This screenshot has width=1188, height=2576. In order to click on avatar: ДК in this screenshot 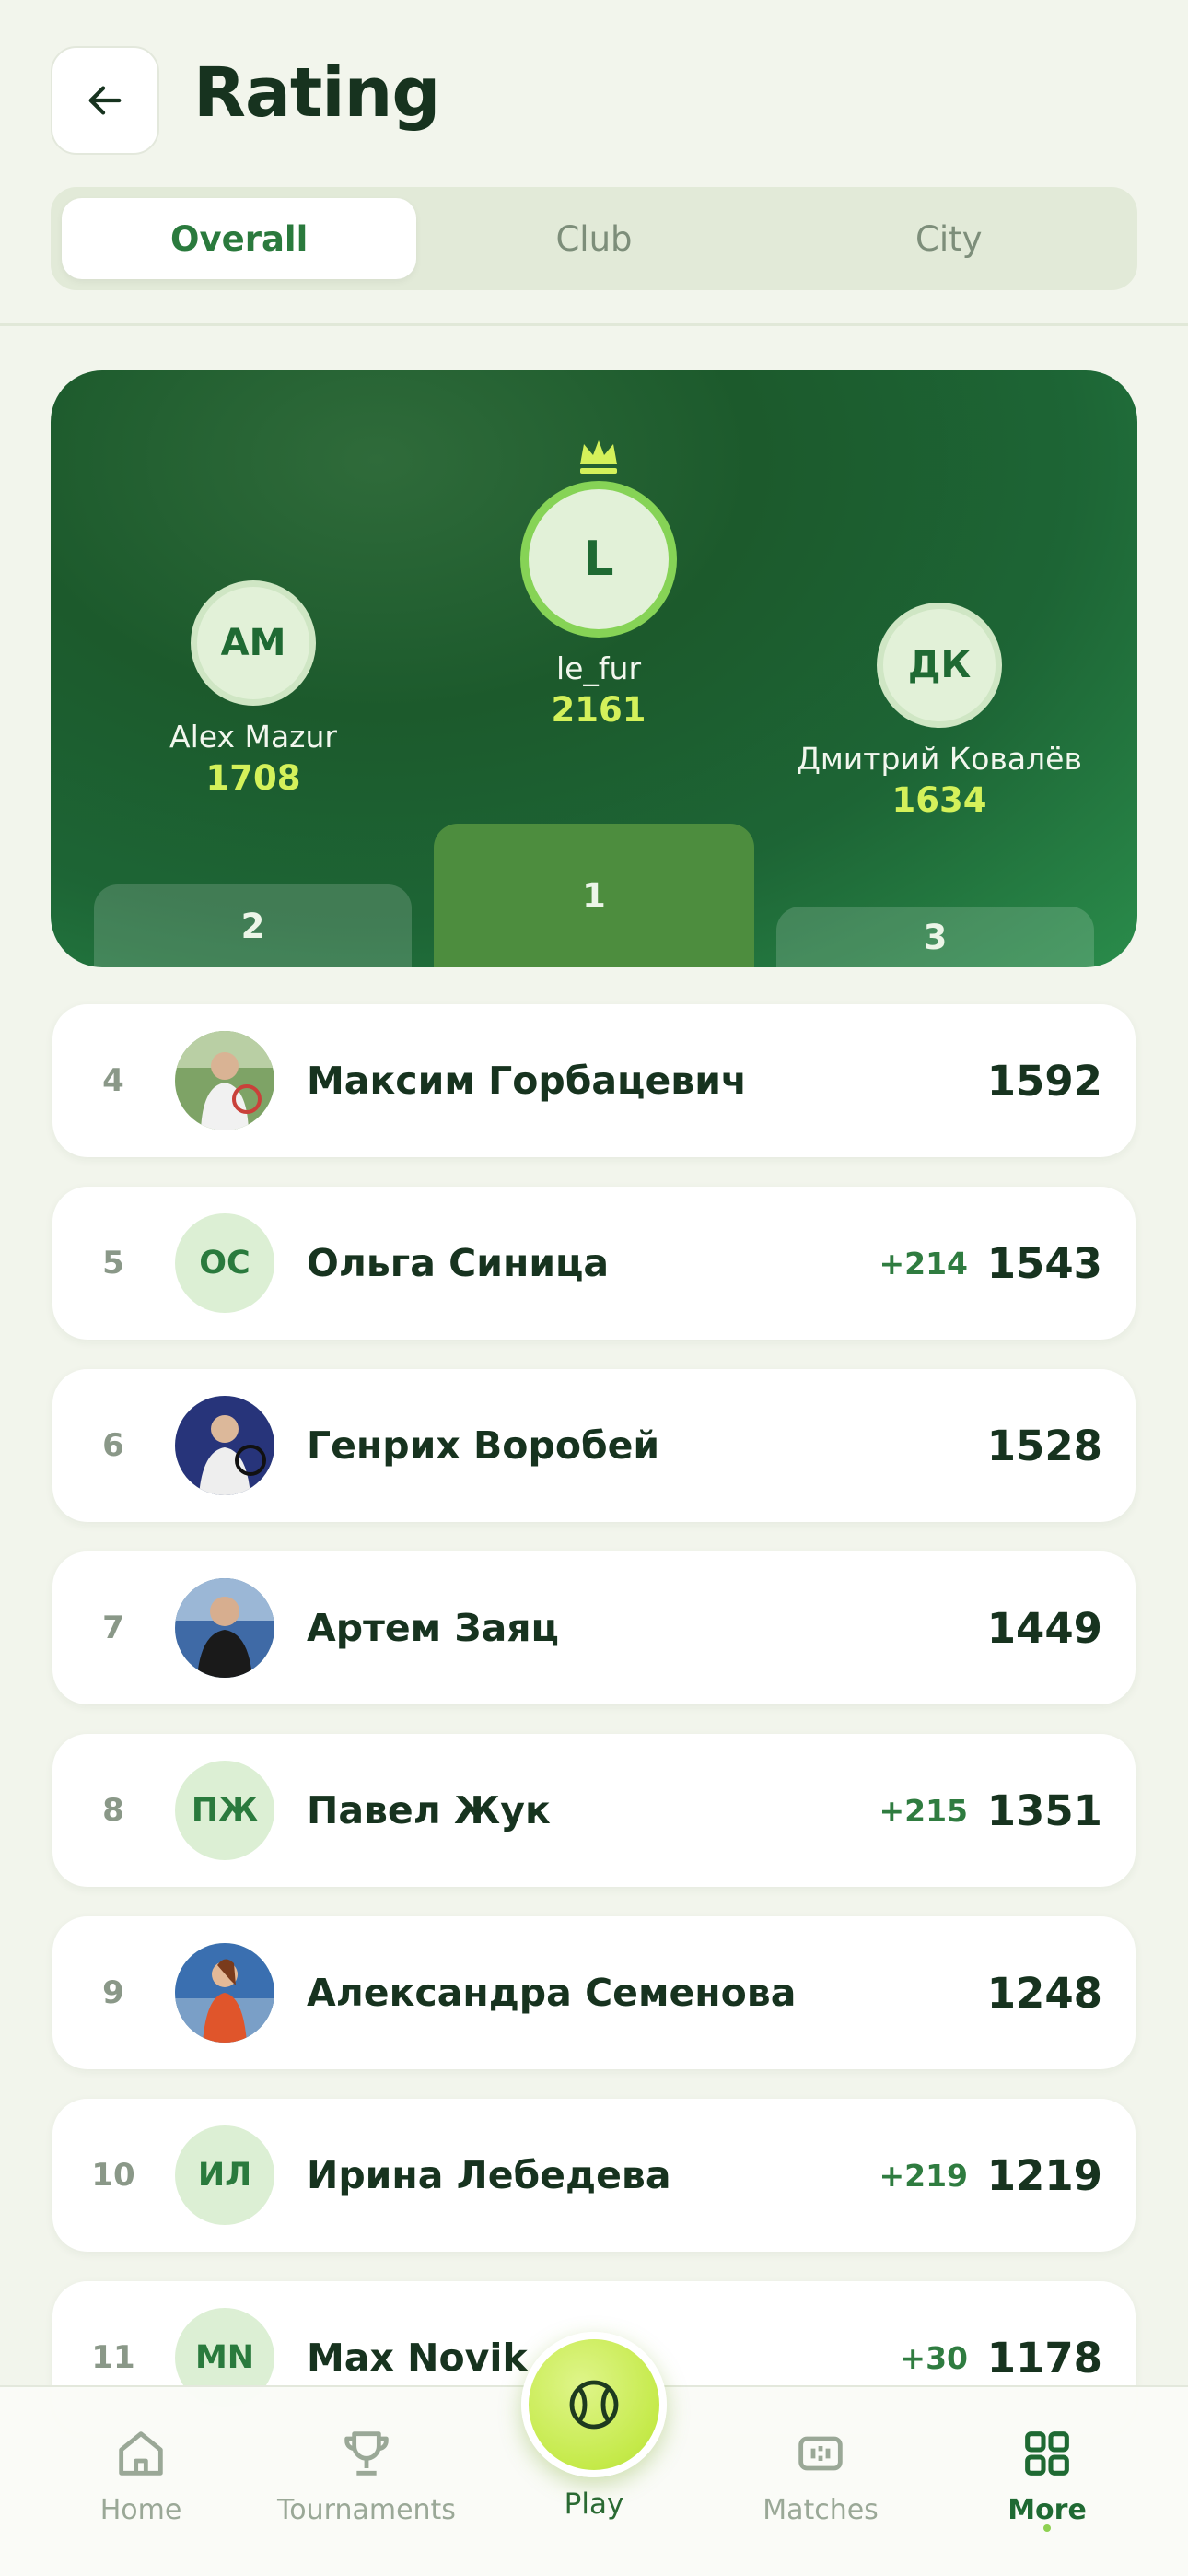, I will do `click(939, 665)`.